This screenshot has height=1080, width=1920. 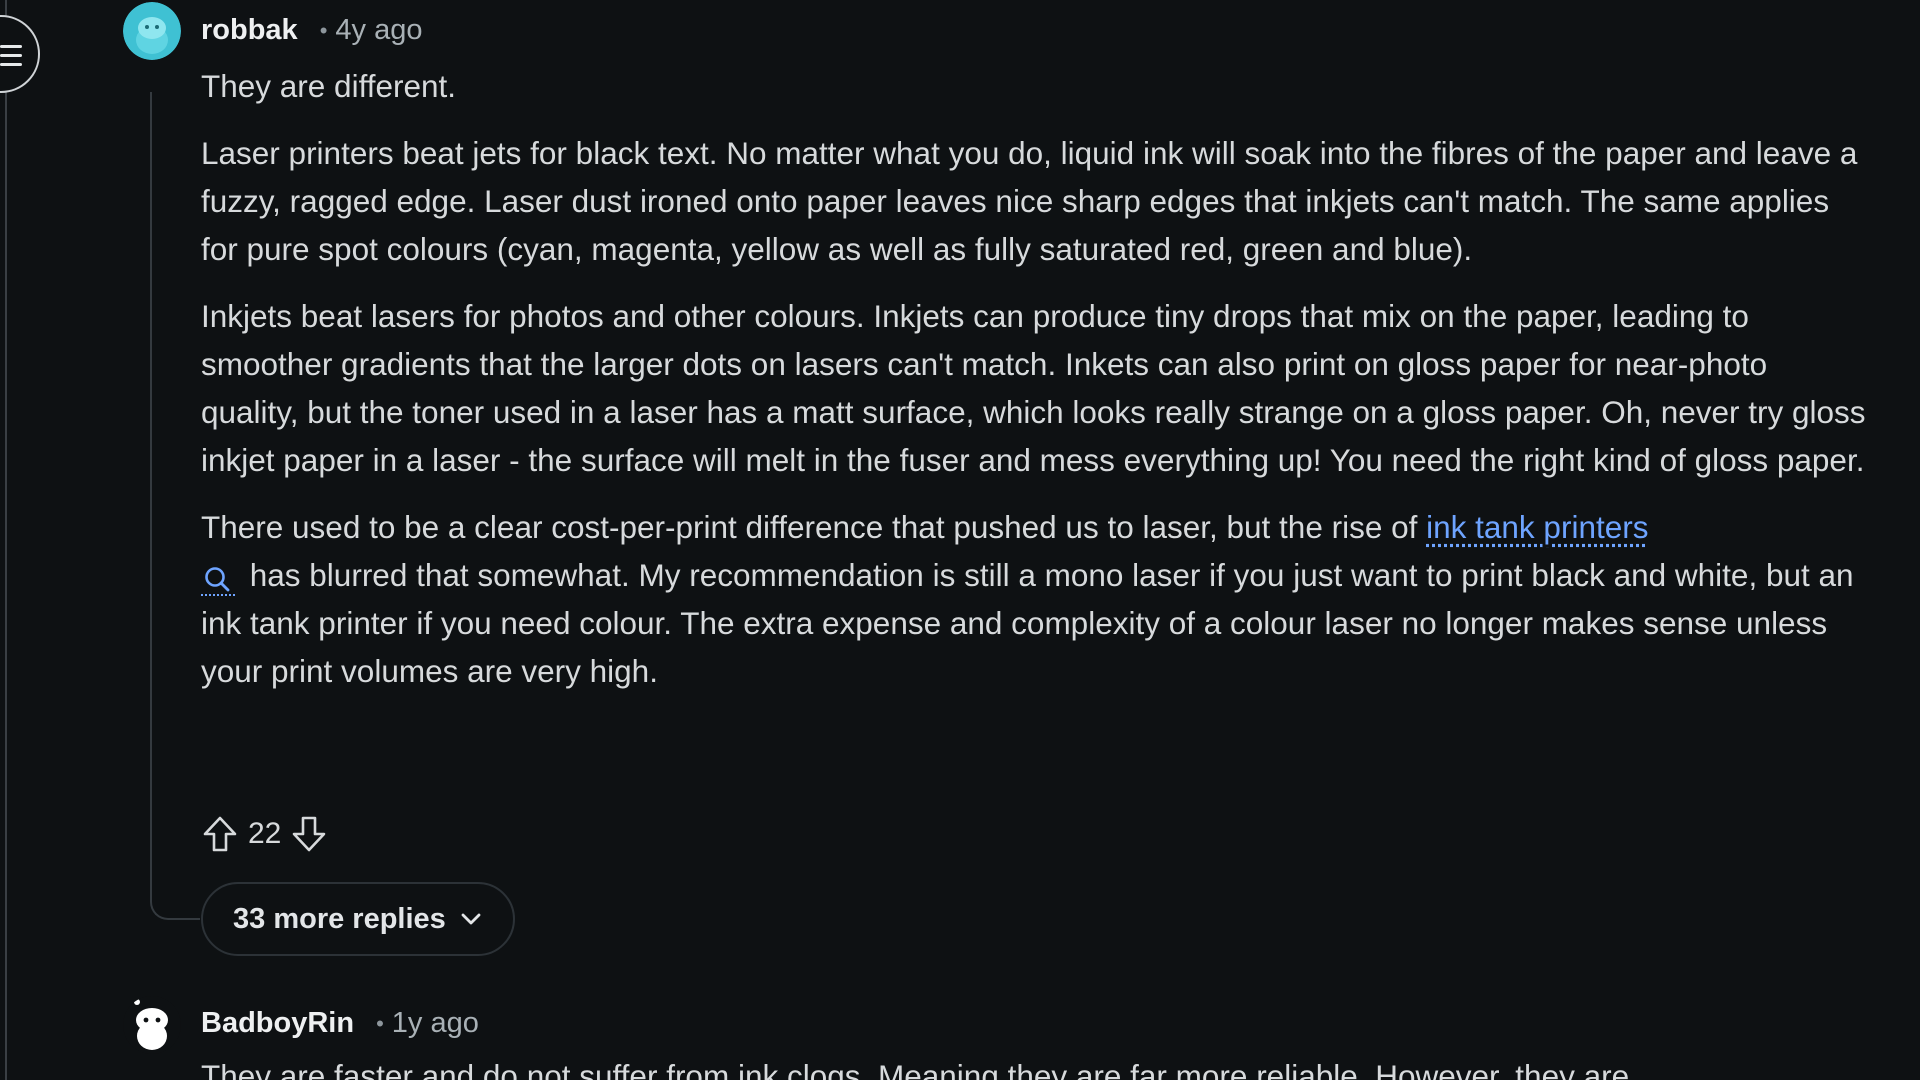 I want to click on chevron-down-icon, so click(x=471, y=919).